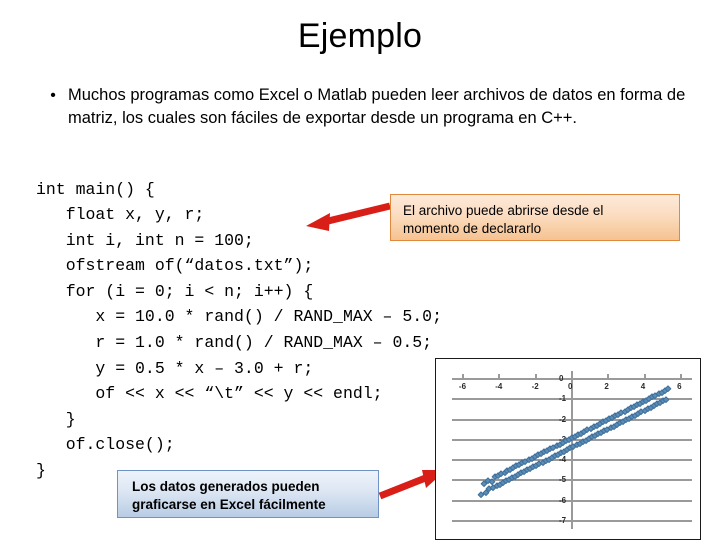 The image size is (720, 540). What do you see at coordinates (570, 387) in the screenshot?
I see `x-axis-tick-label: 0` at bounding box center [570, 387].